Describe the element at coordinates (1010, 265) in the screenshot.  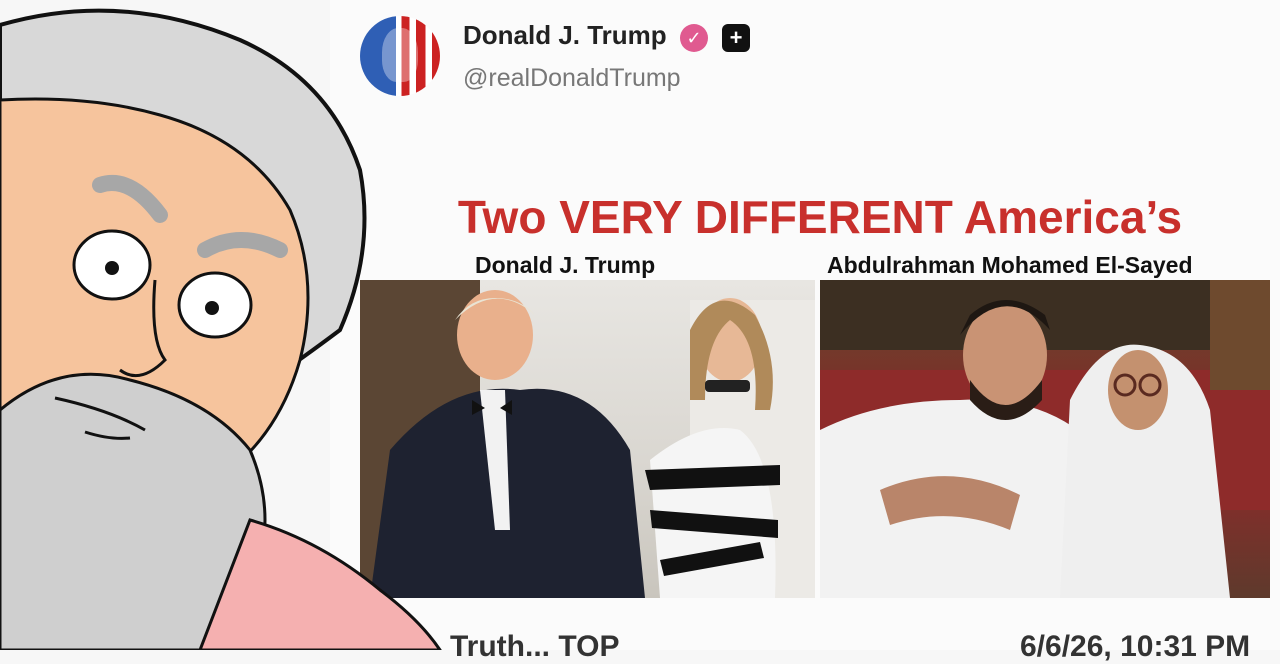
I see `right-photo-label: Abdulrahman Mohamed El-Sayed` at that location.